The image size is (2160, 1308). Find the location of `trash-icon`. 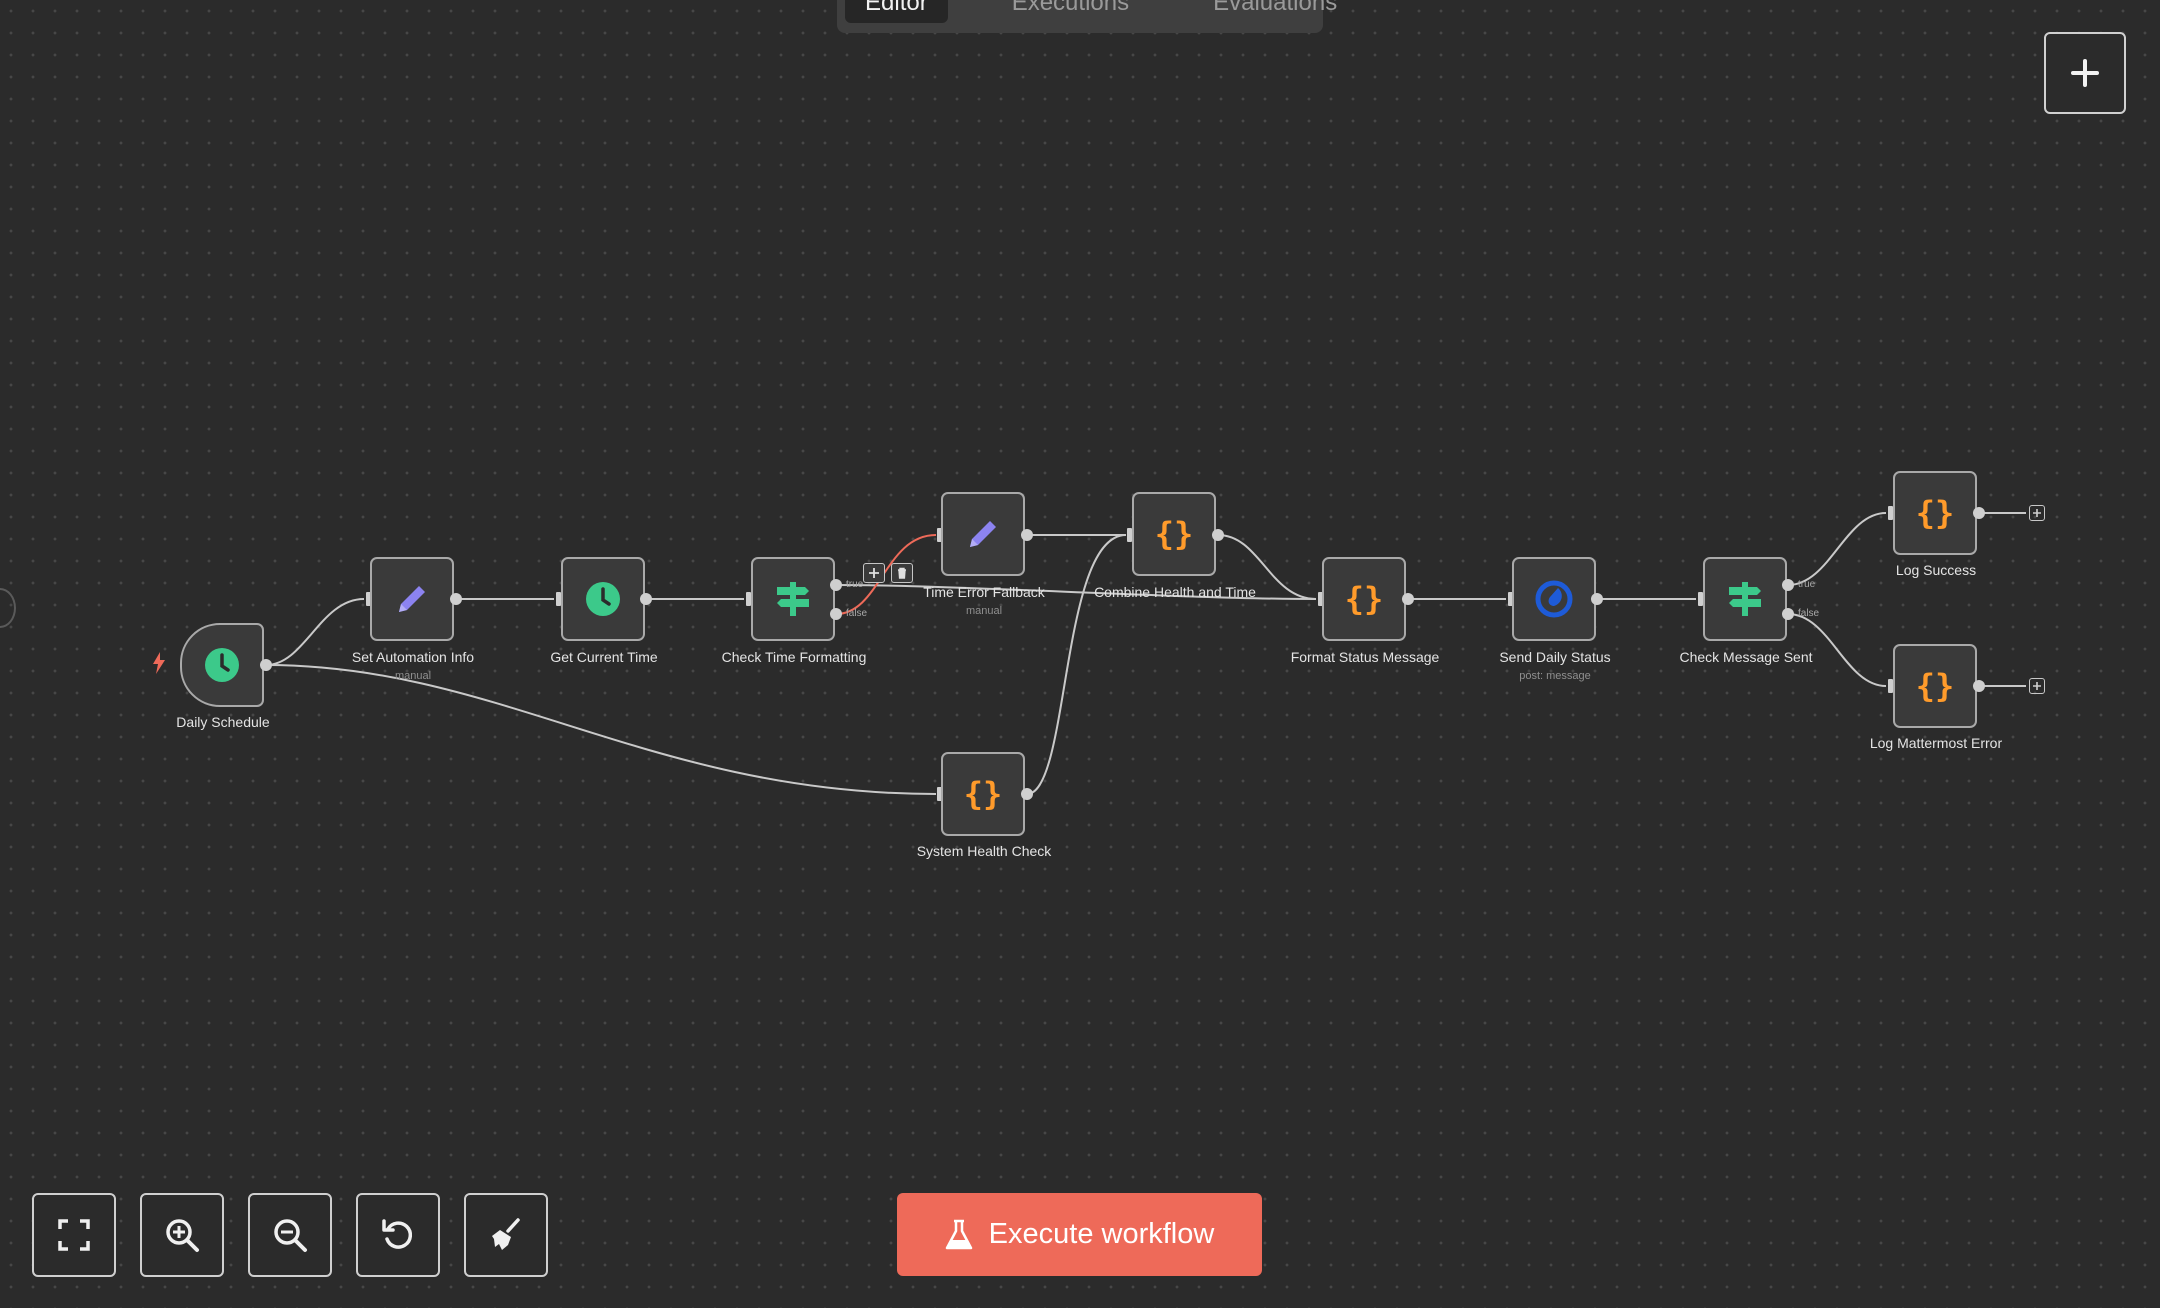

trash-icon is located at coordinates (902, 573).